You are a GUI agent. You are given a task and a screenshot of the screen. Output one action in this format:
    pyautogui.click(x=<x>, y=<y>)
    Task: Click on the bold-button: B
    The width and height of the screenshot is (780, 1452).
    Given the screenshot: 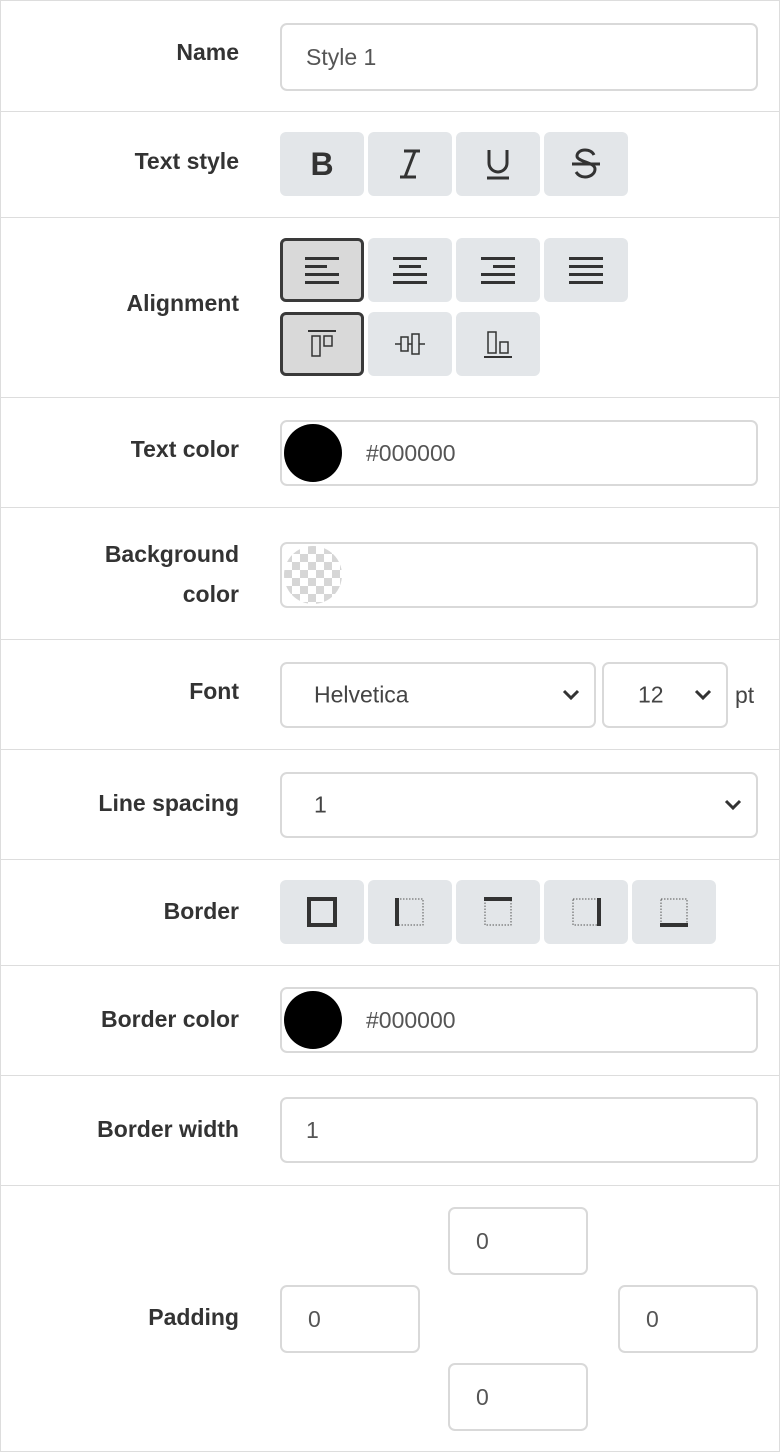 What is the action you would take?
    pyautogui.click(x=322, y=164)
    